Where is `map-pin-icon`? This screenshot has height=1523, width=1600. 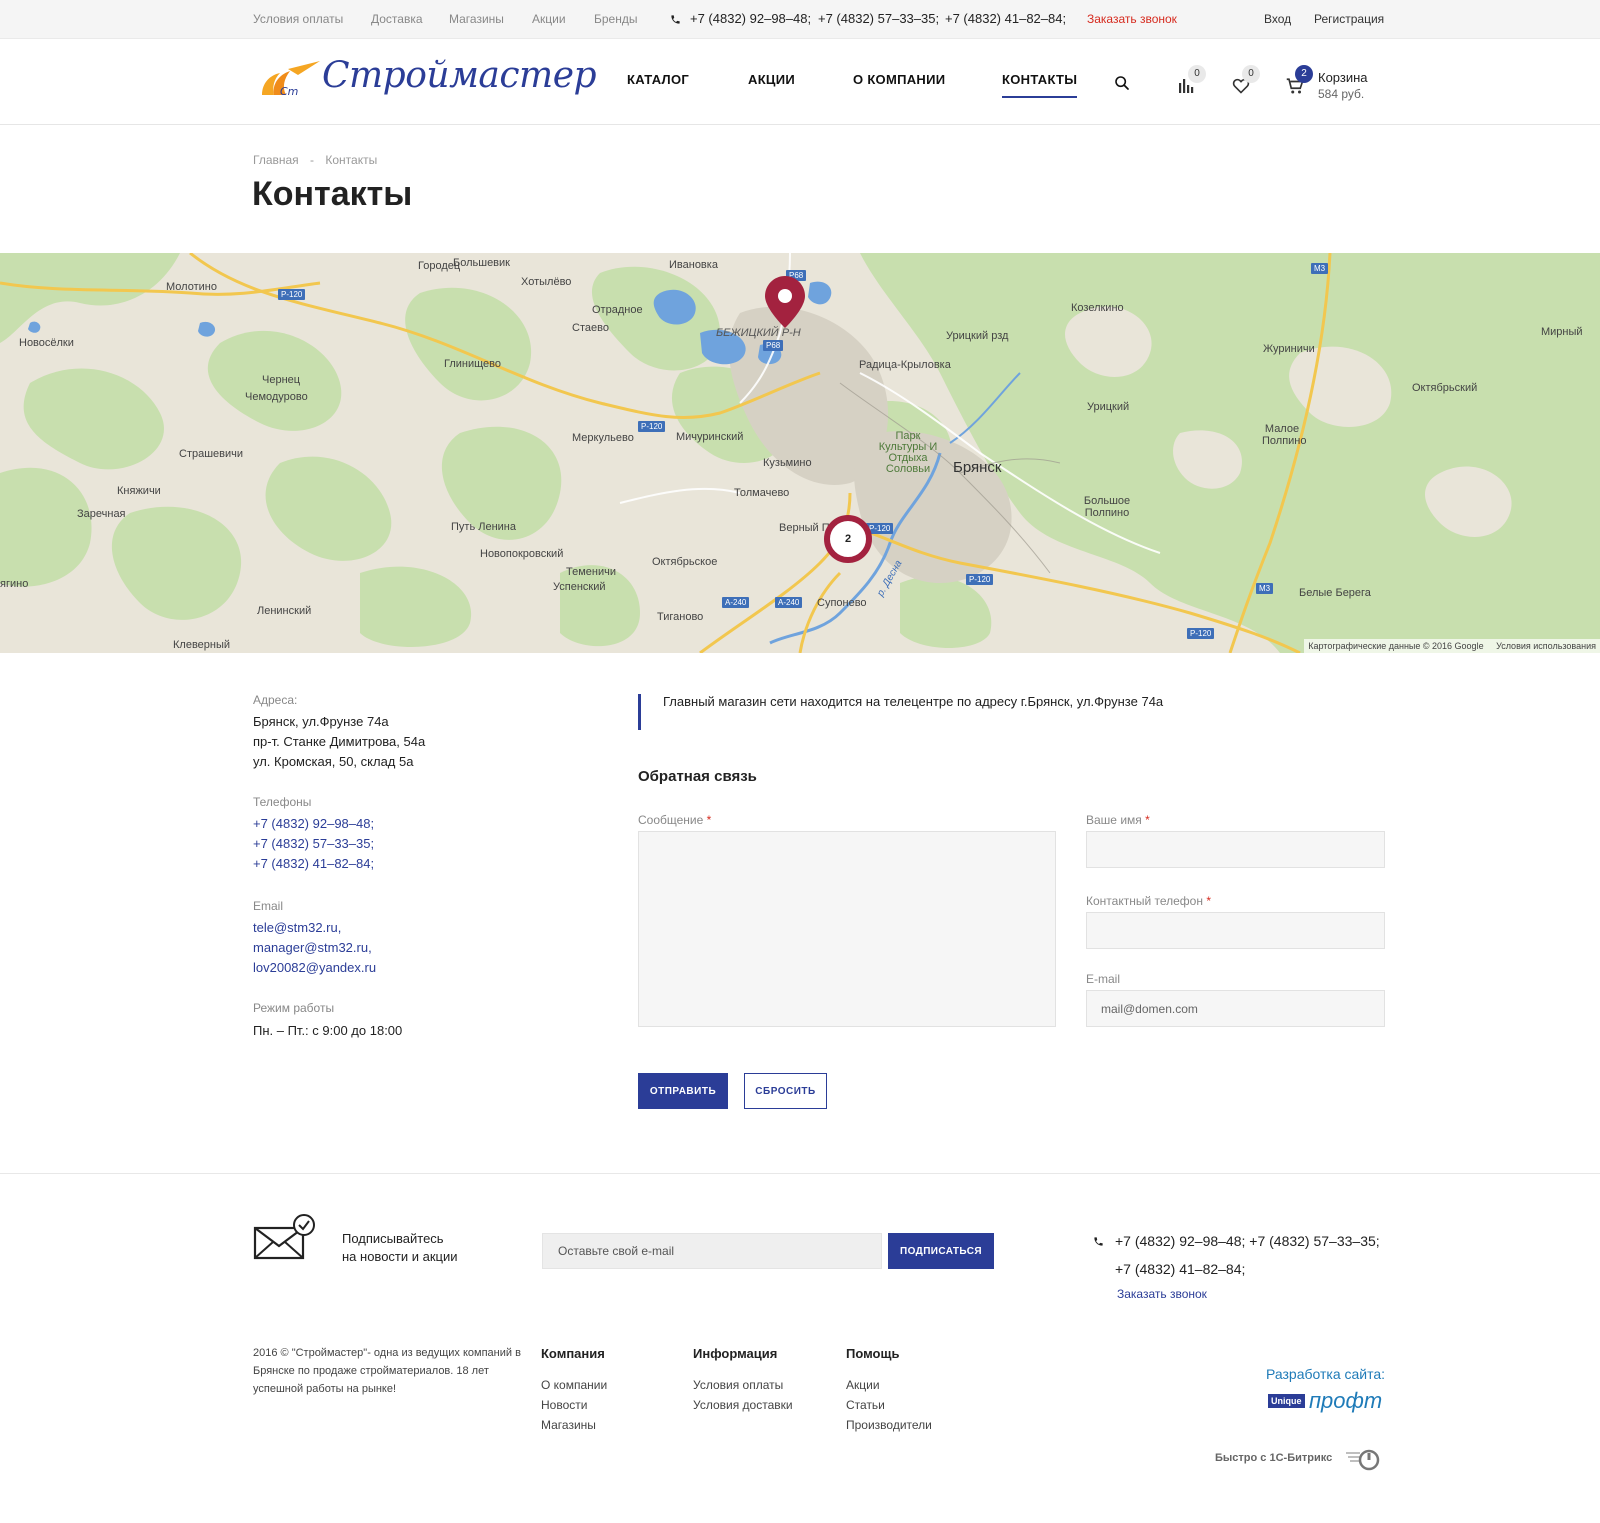
map-pin-icon is located at coordinates (785, 304).